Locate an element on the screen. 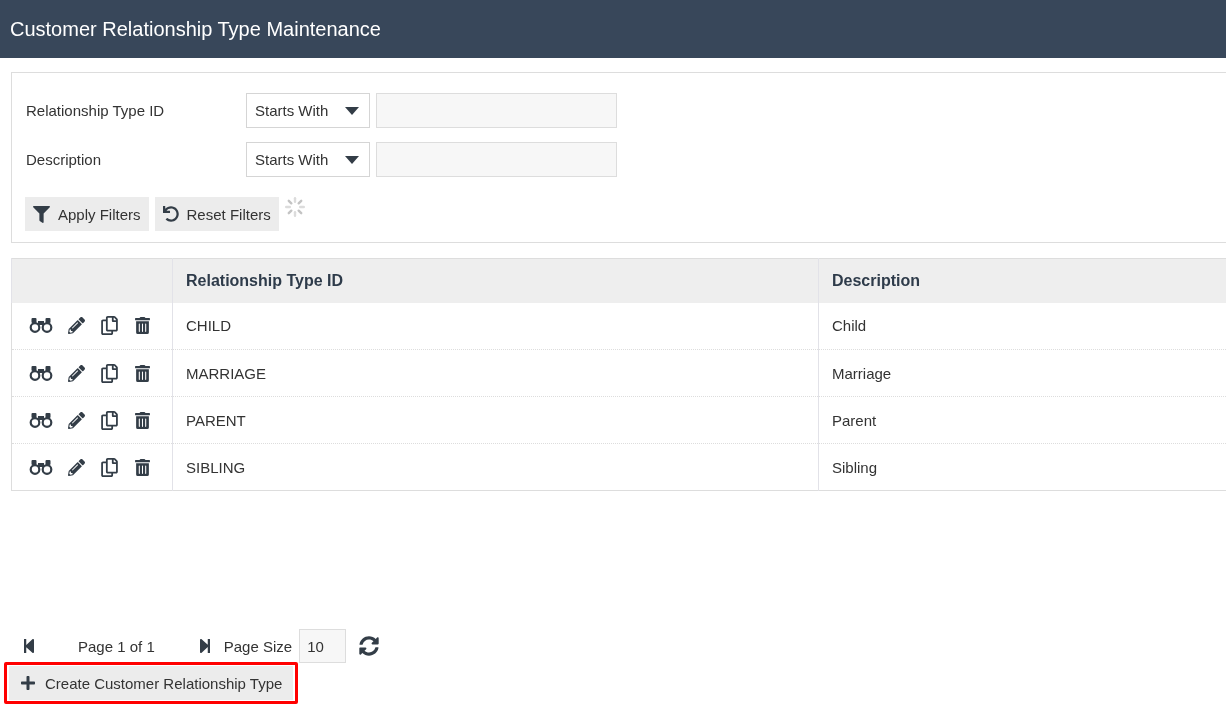 This screenshot has width=1226, height=715. plus-icon is located at coordinates (28, 683).